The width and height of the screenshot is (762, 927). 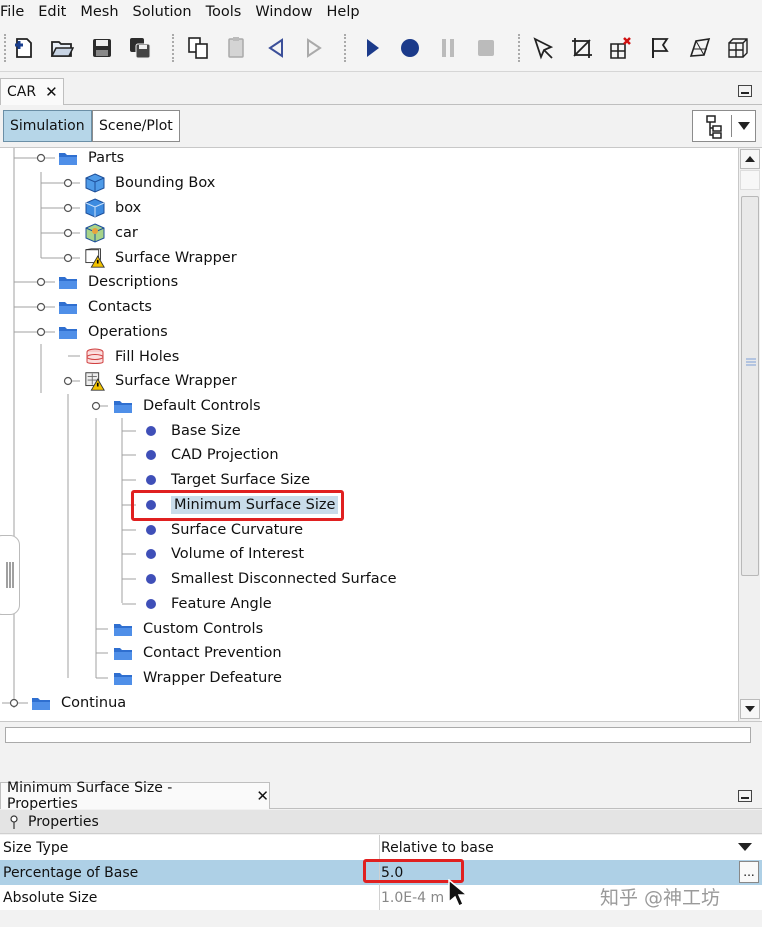 I want to click on paste-icon, so click(x=236, y=48).